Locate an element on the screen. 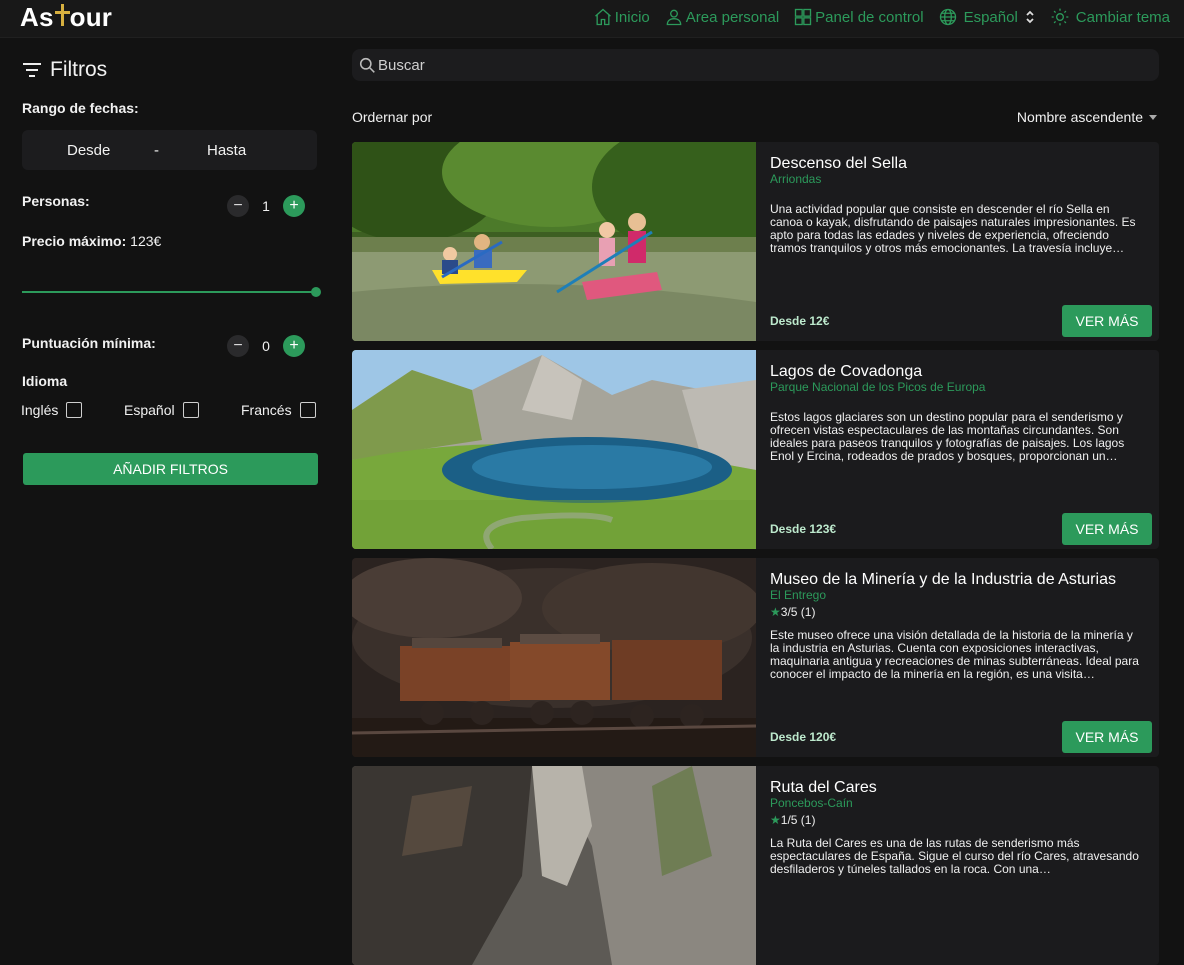 The image size is (1184, 965). date-range-picker: Desde - Hasta is located at coordinates (169, 150).